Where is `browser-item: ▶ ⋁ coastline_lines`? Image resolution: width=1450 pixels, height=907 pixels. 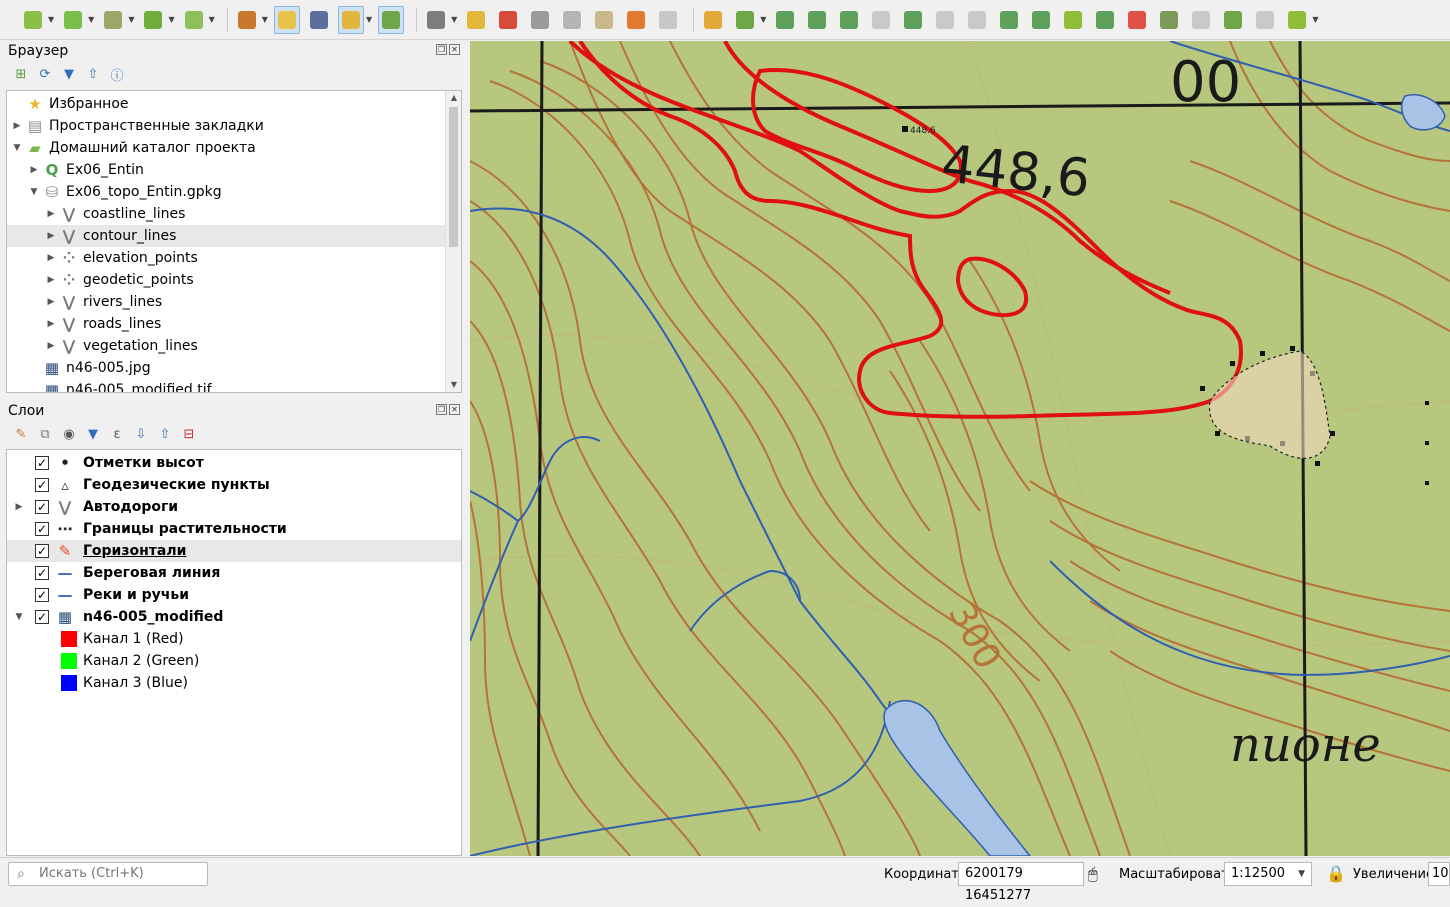
browser-item: ▶ ⋁ coastline_lines is located at coordinates (226, 214).